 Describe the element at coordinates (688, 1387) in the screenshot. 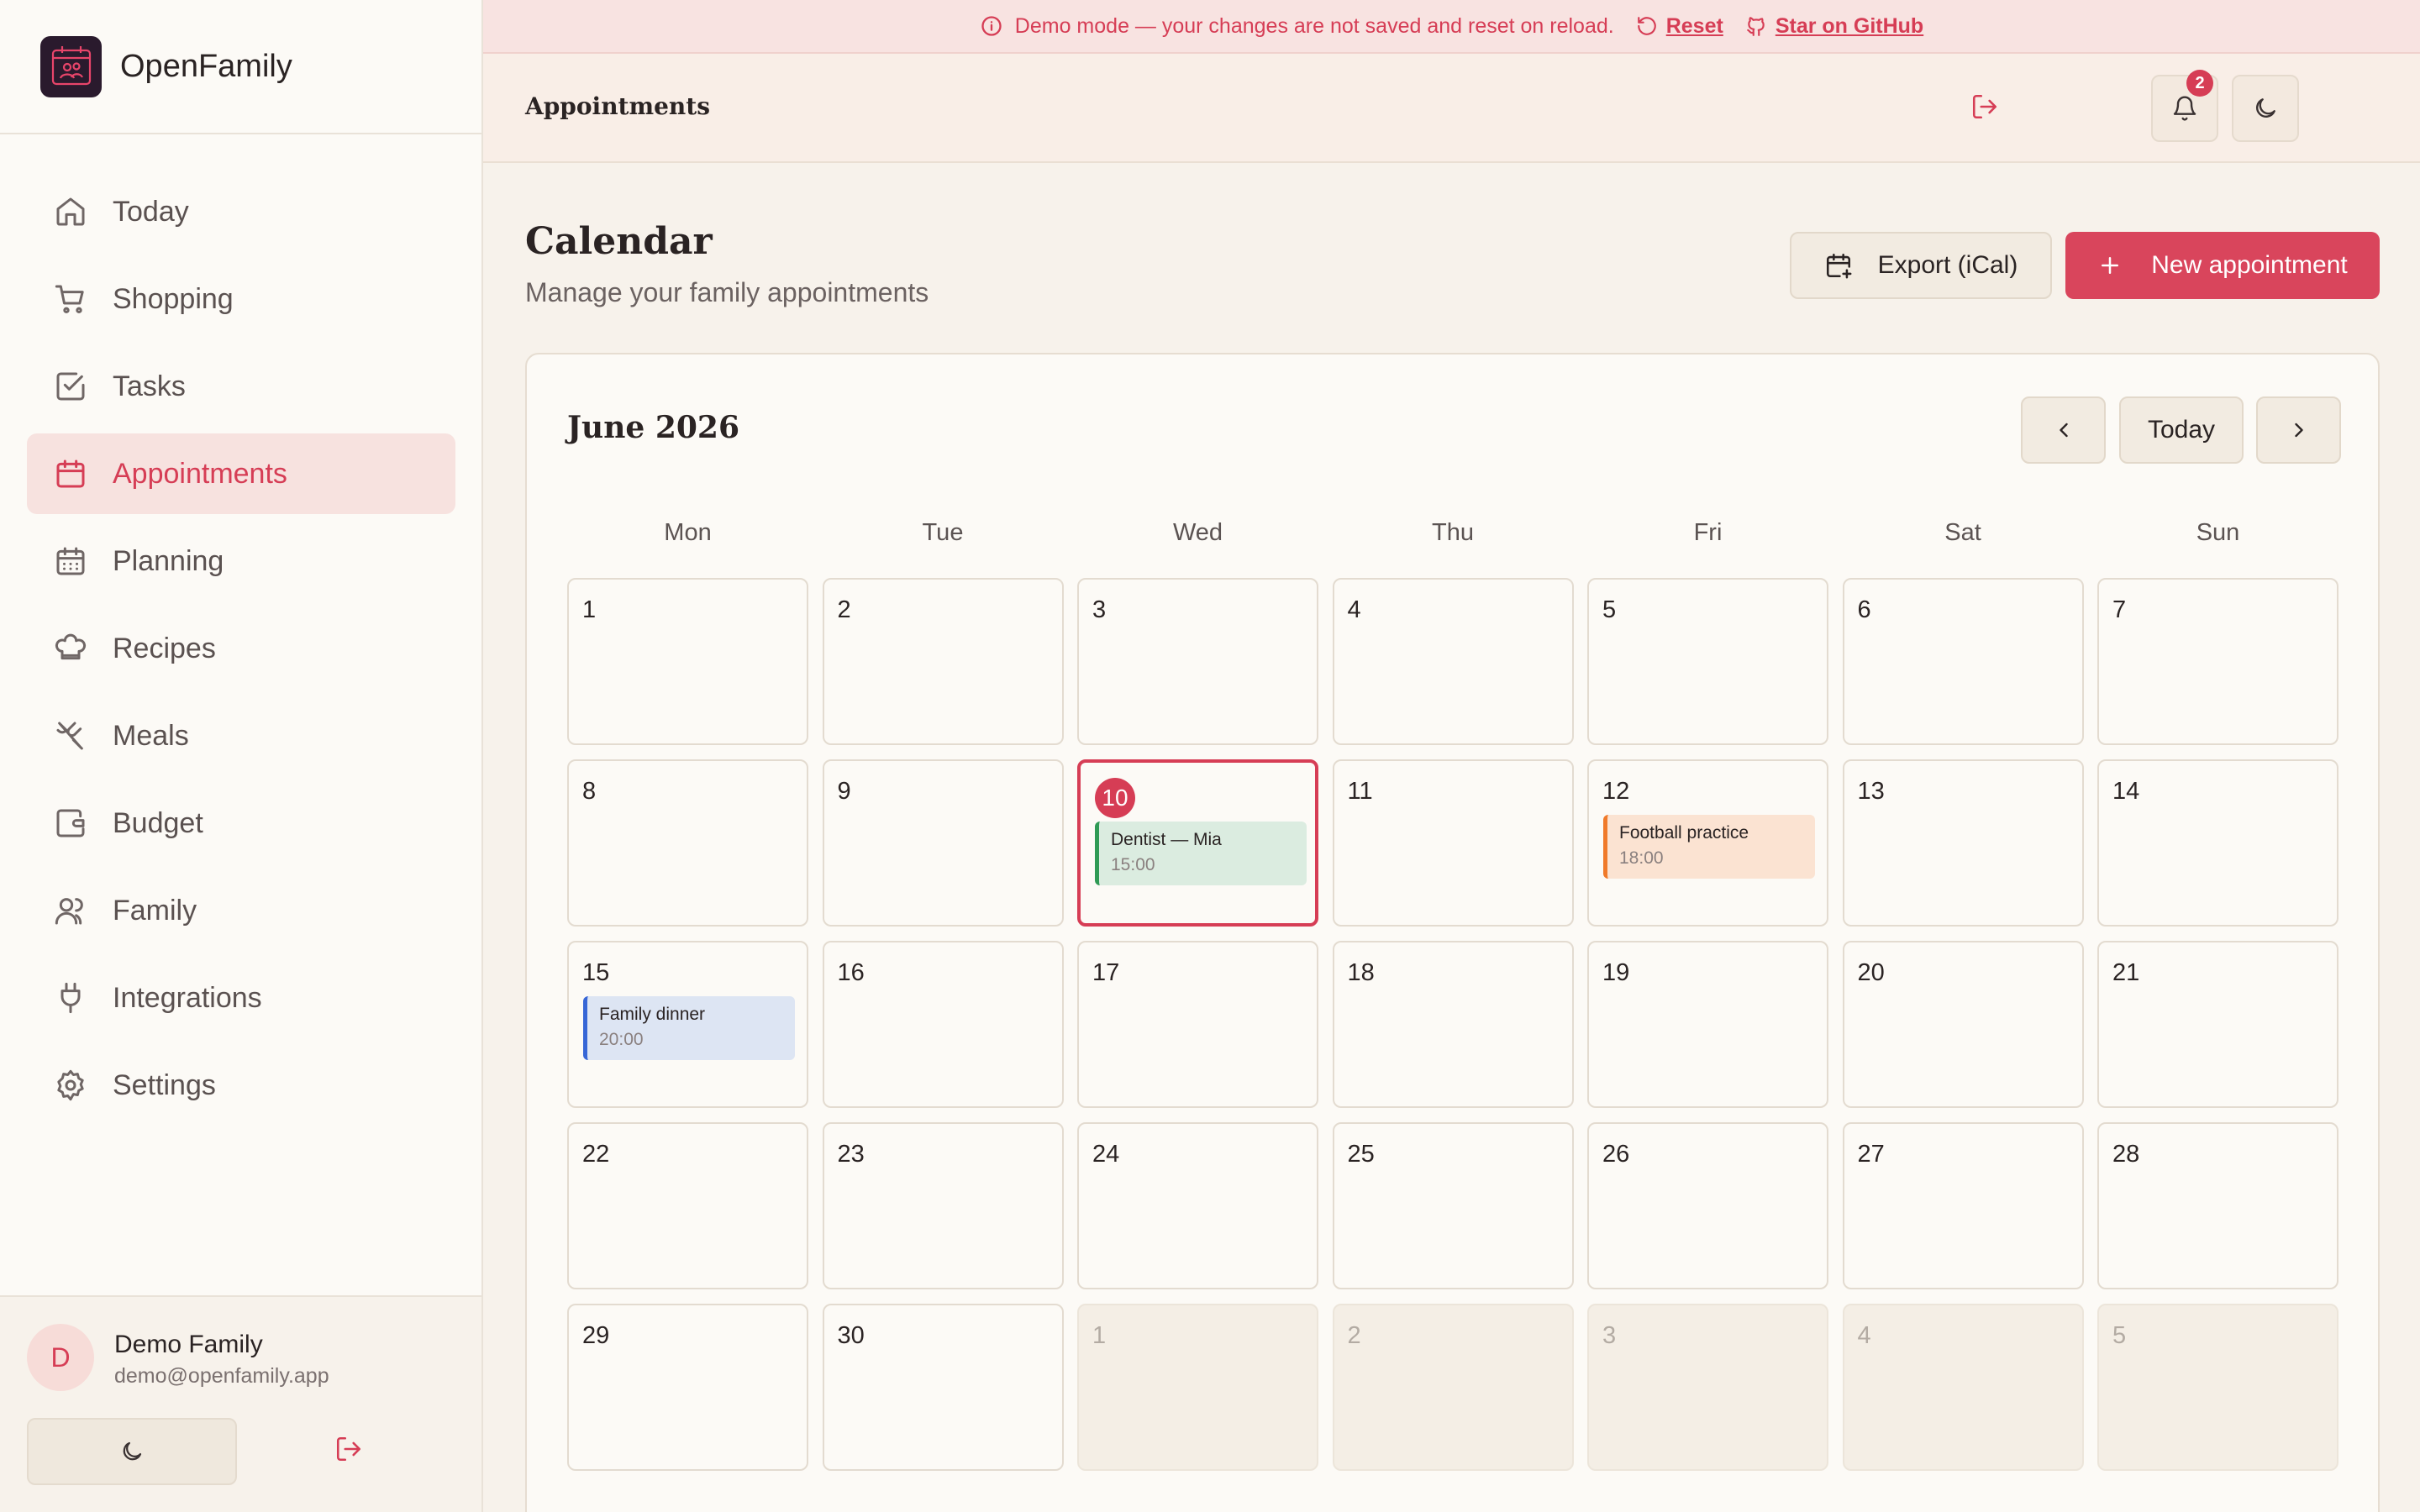

I see `day-cell: 29` at that location.